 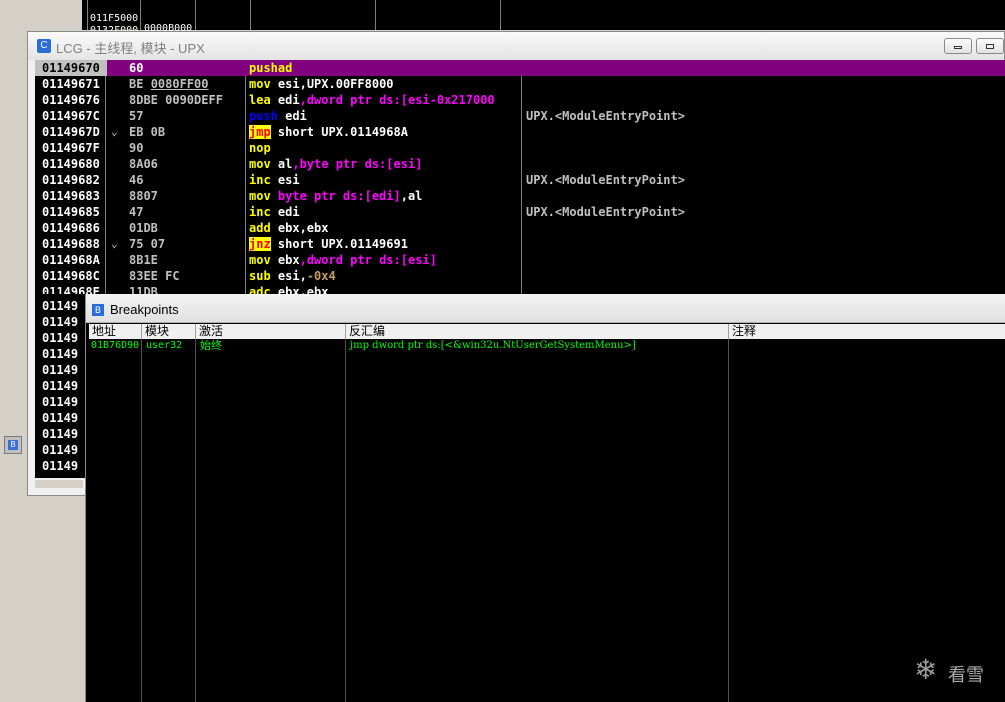 I want to click on left-dock-strip: B, so click(x=13, y=366).